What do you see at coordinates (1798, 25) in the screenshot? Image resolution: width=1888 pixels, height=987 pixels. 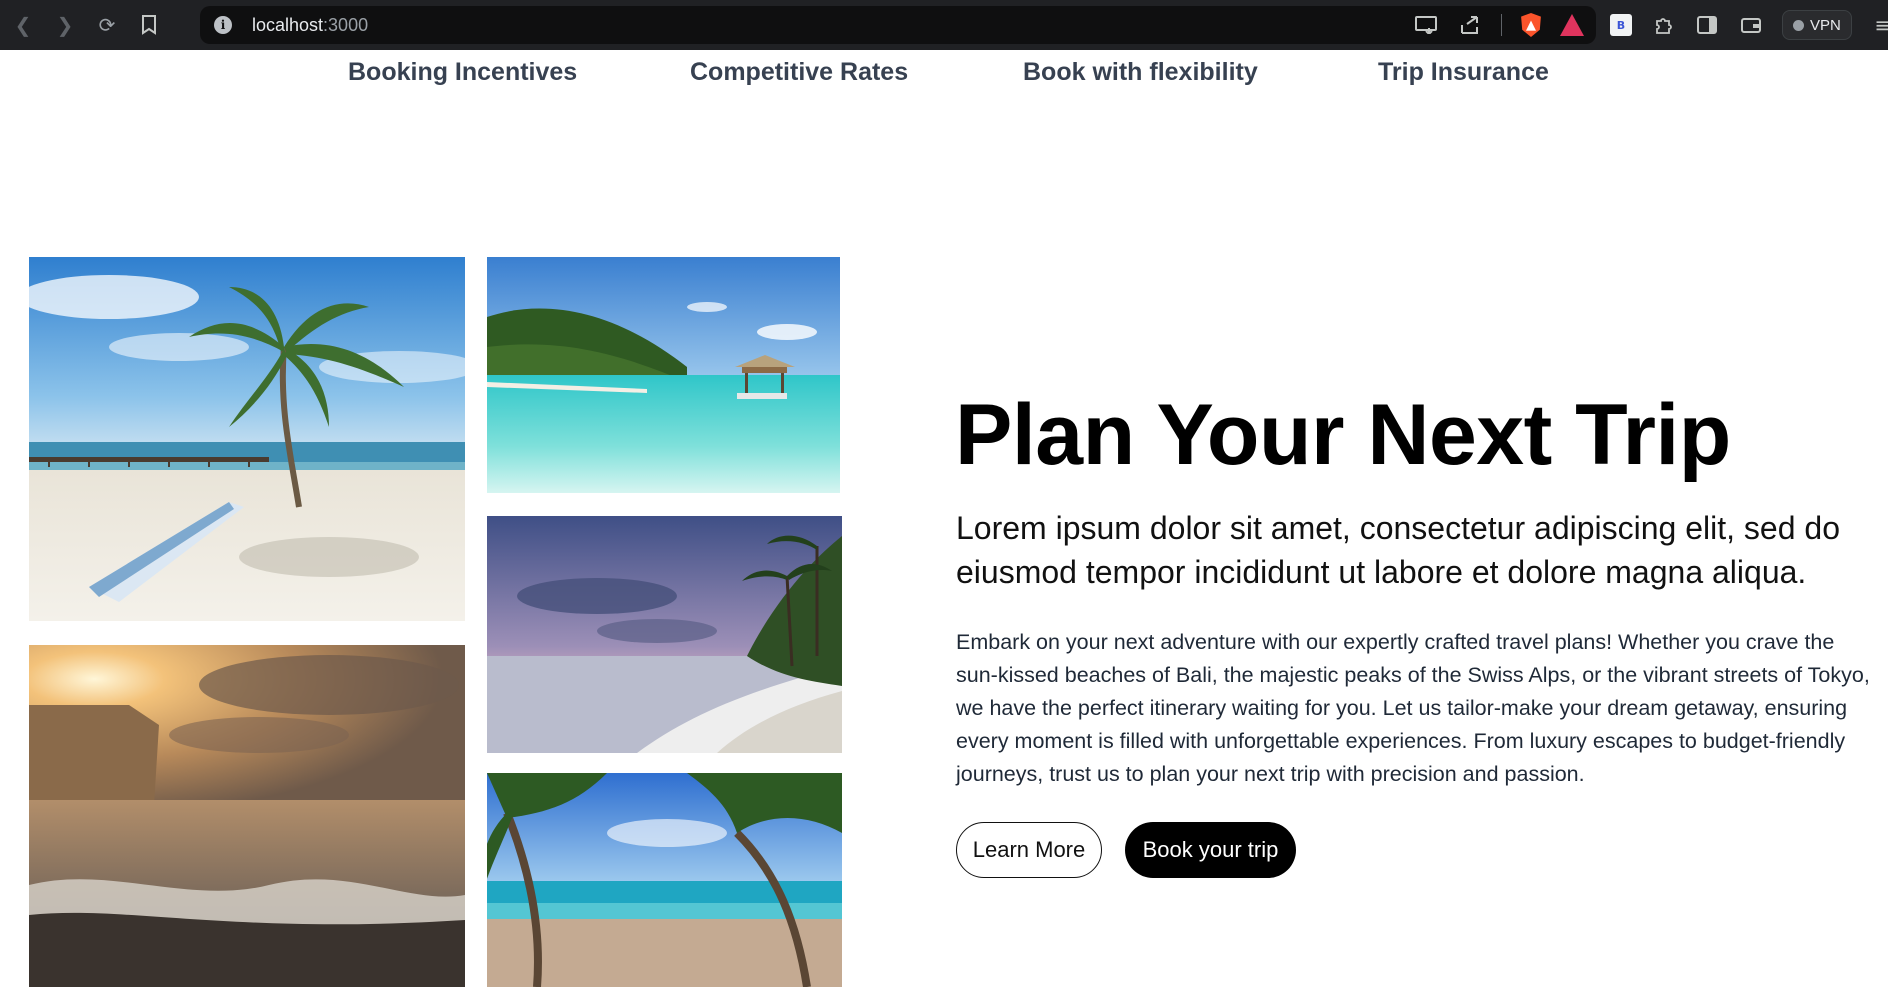 I see `vpn-status-icon` at bounding box center [1798, 25].